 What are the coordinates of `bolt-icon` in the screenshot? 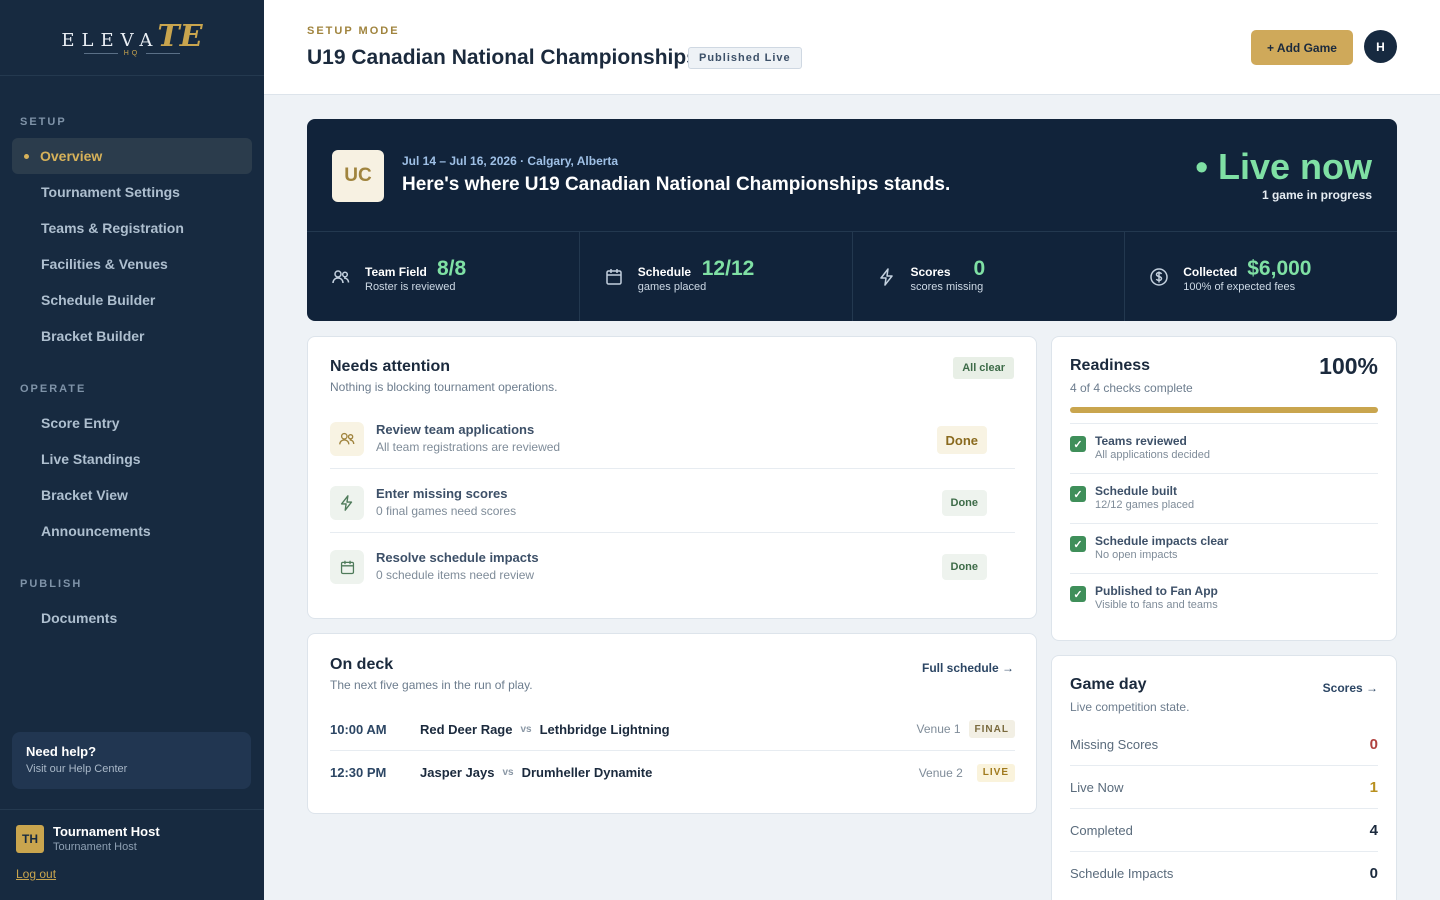 It's located at (347, 503).